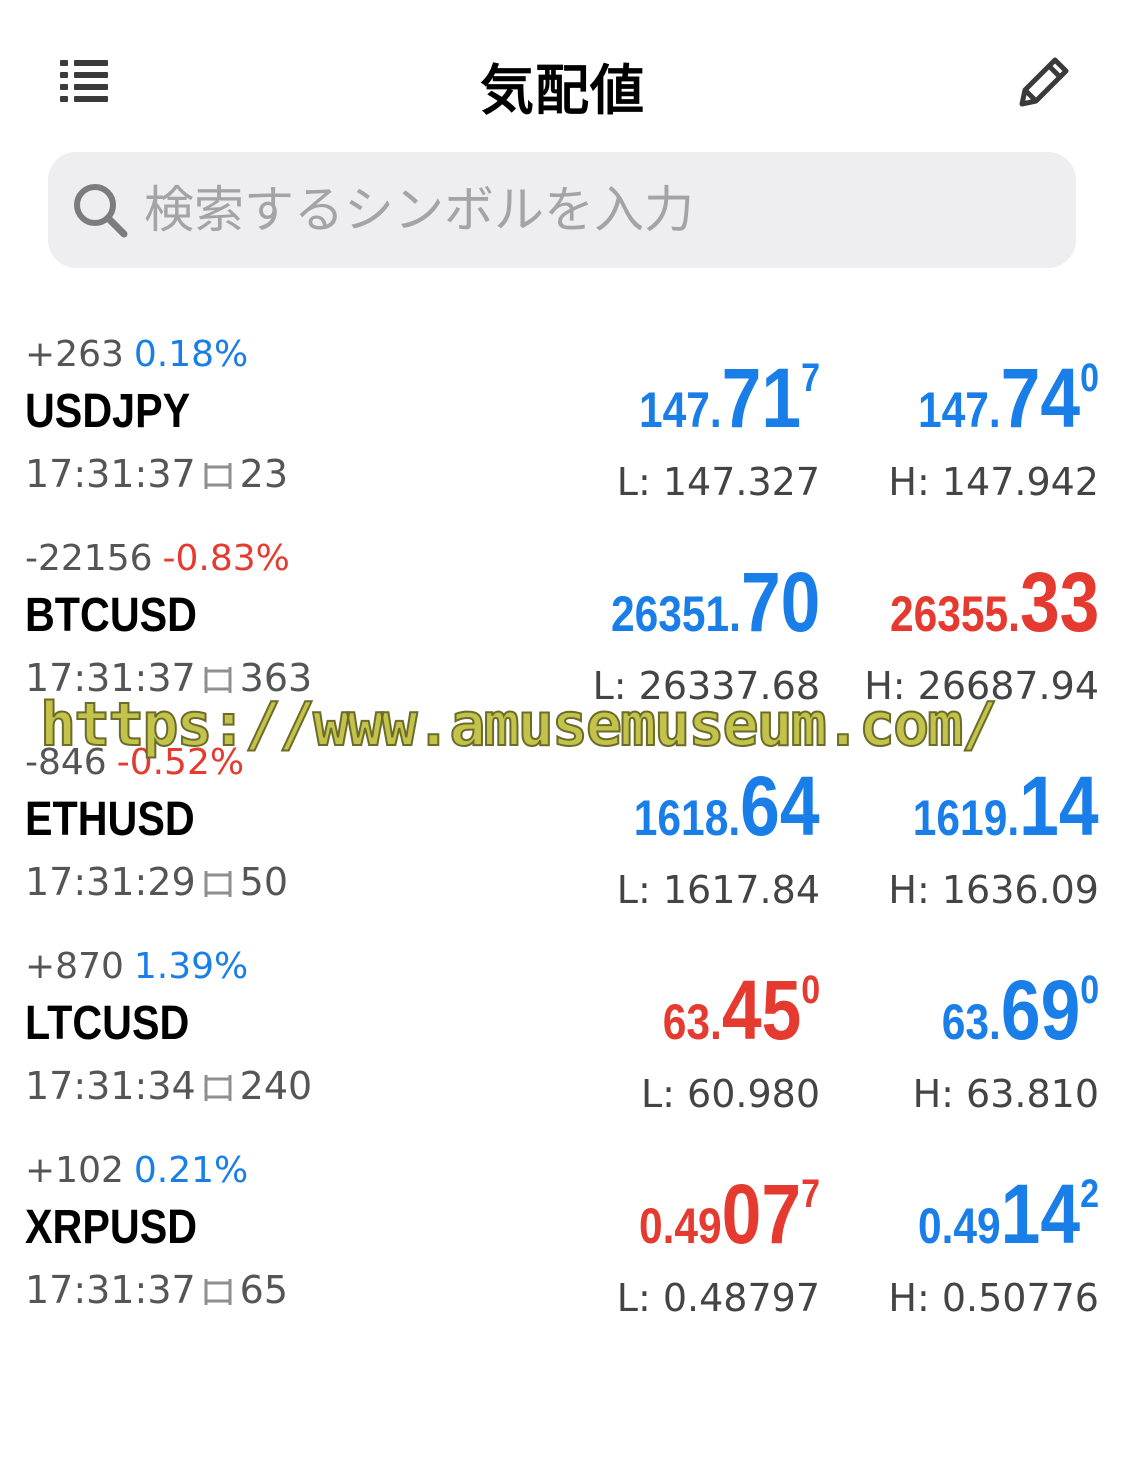 This screenshot has height=1462, width=1125. I want to click on ask-price: 1619.14, so click(1006, 806).